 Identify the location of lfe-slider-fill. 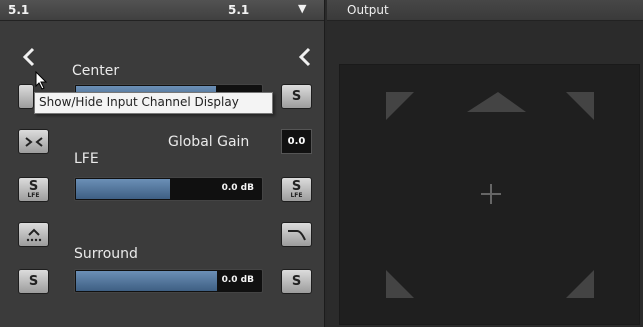
(123, 189).